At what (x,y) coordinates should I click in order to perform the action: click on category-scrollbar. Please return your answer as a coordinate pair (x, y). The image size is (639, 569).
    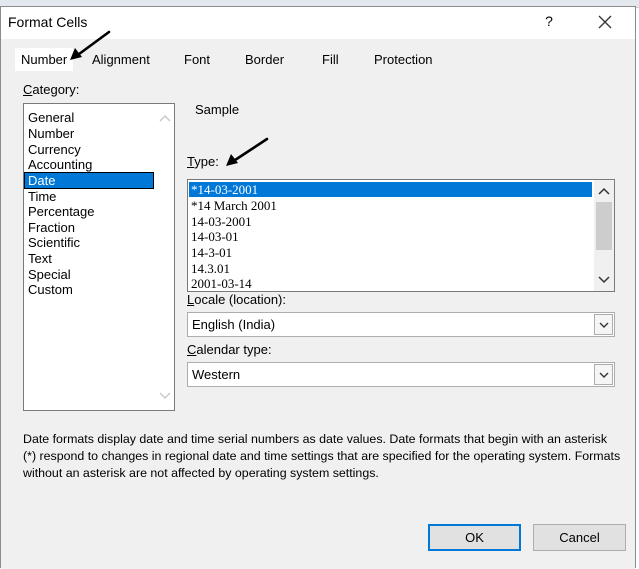
    Looking at the image, I should click on (165, 257).